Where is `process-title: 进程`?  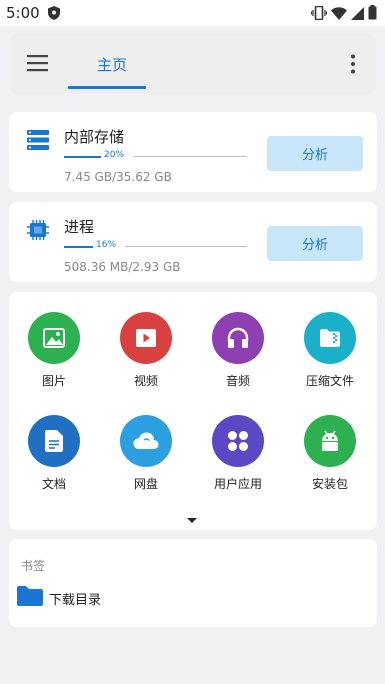 process-title: 进程 is located at coordinates (79, 227).